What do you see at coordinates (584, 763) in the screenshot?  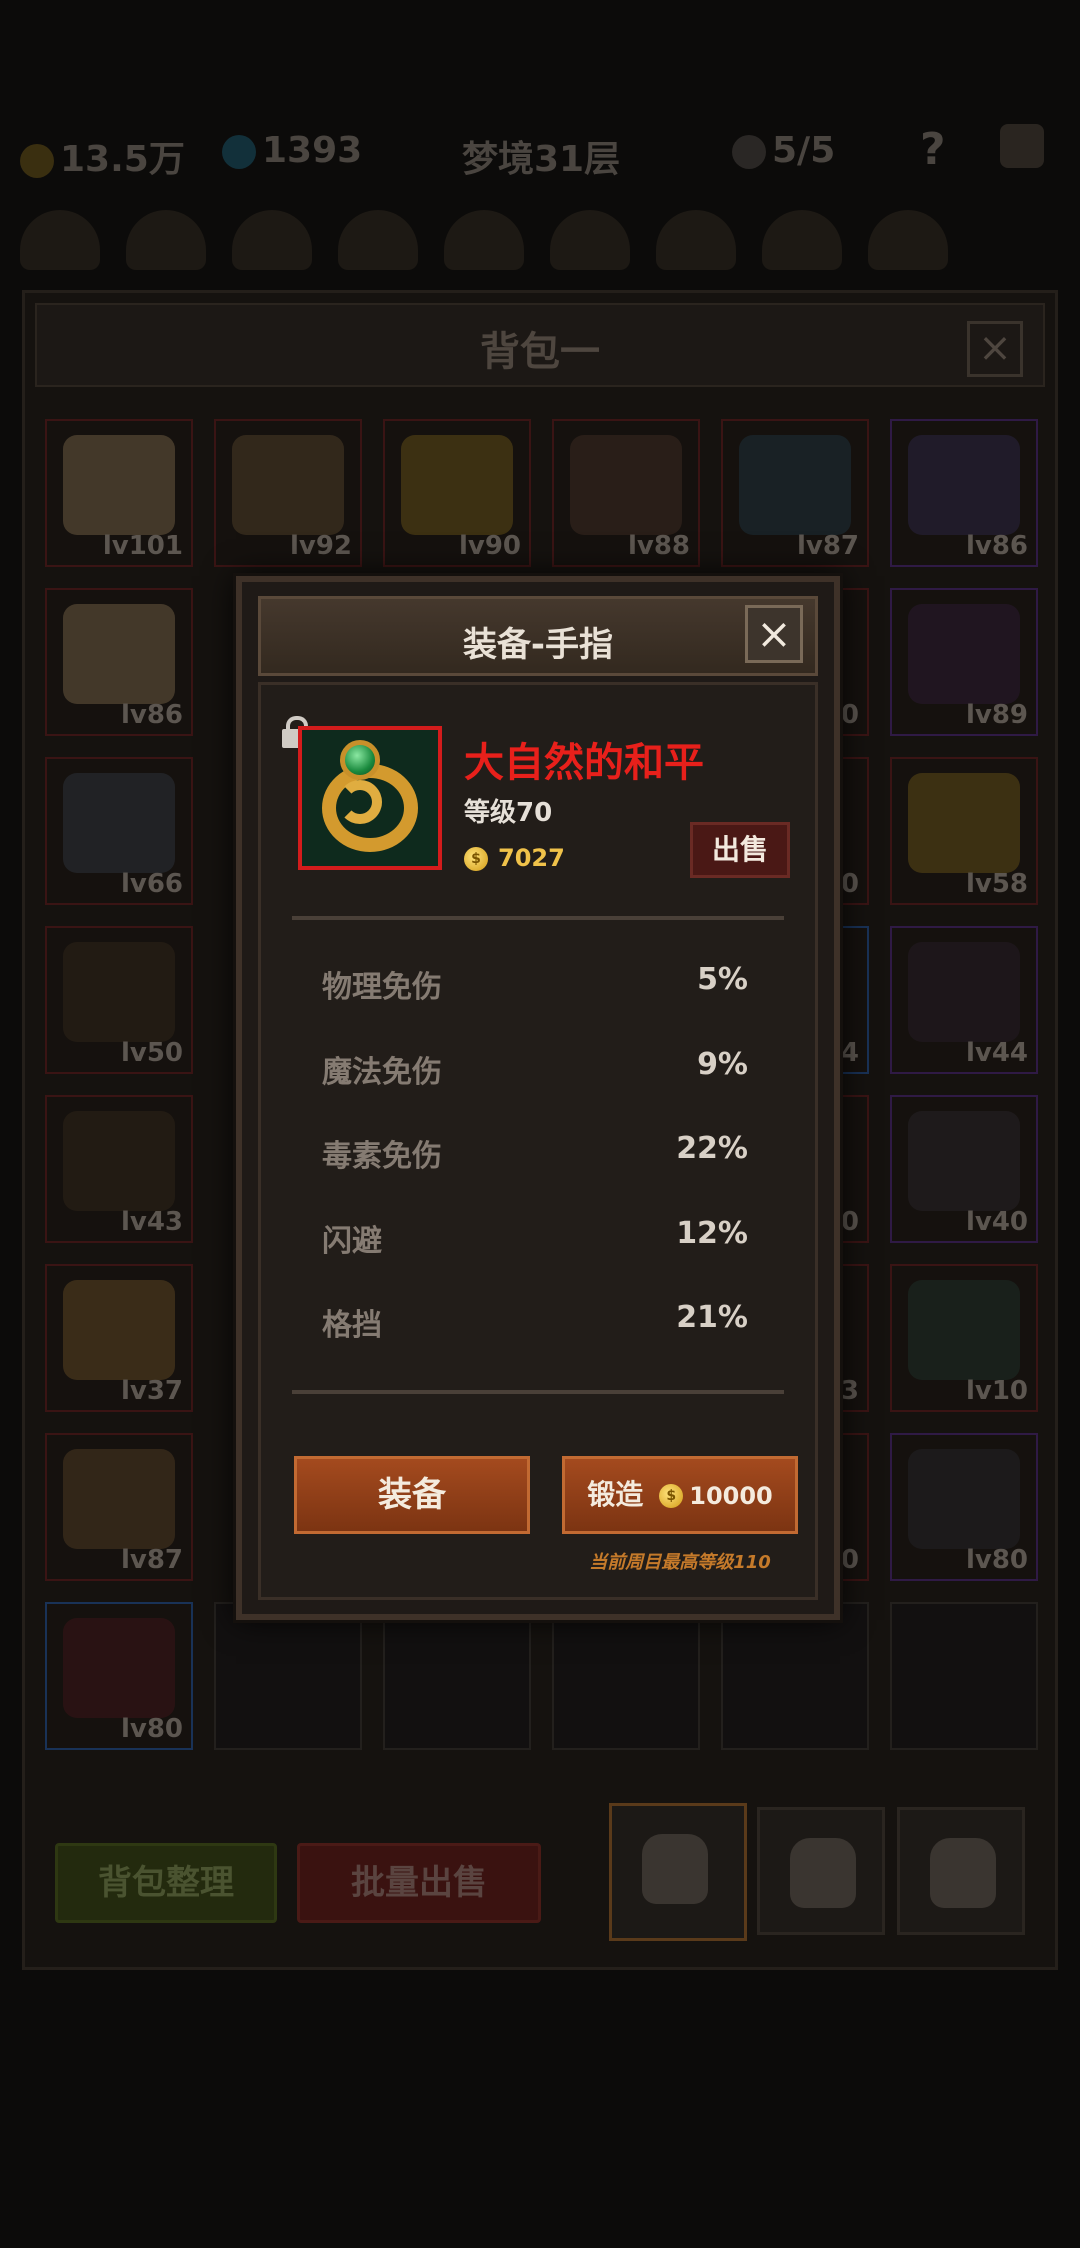 I see `item-name: 大自然的和平` at bounding box center [584, 763].